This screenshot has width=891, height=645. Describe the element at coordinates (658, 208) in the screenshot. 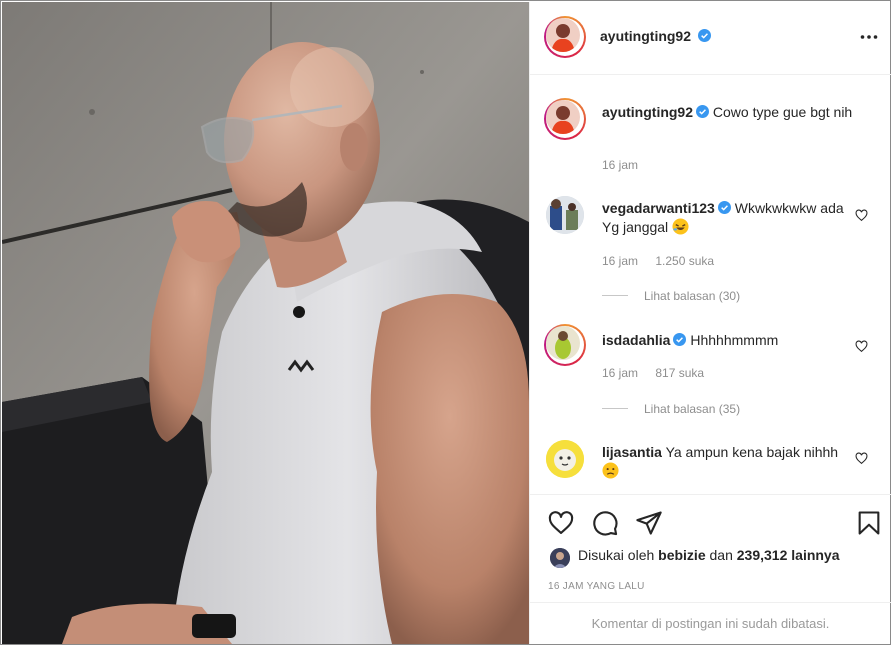

I see `comment-username: vegadarwanti123` at that location.